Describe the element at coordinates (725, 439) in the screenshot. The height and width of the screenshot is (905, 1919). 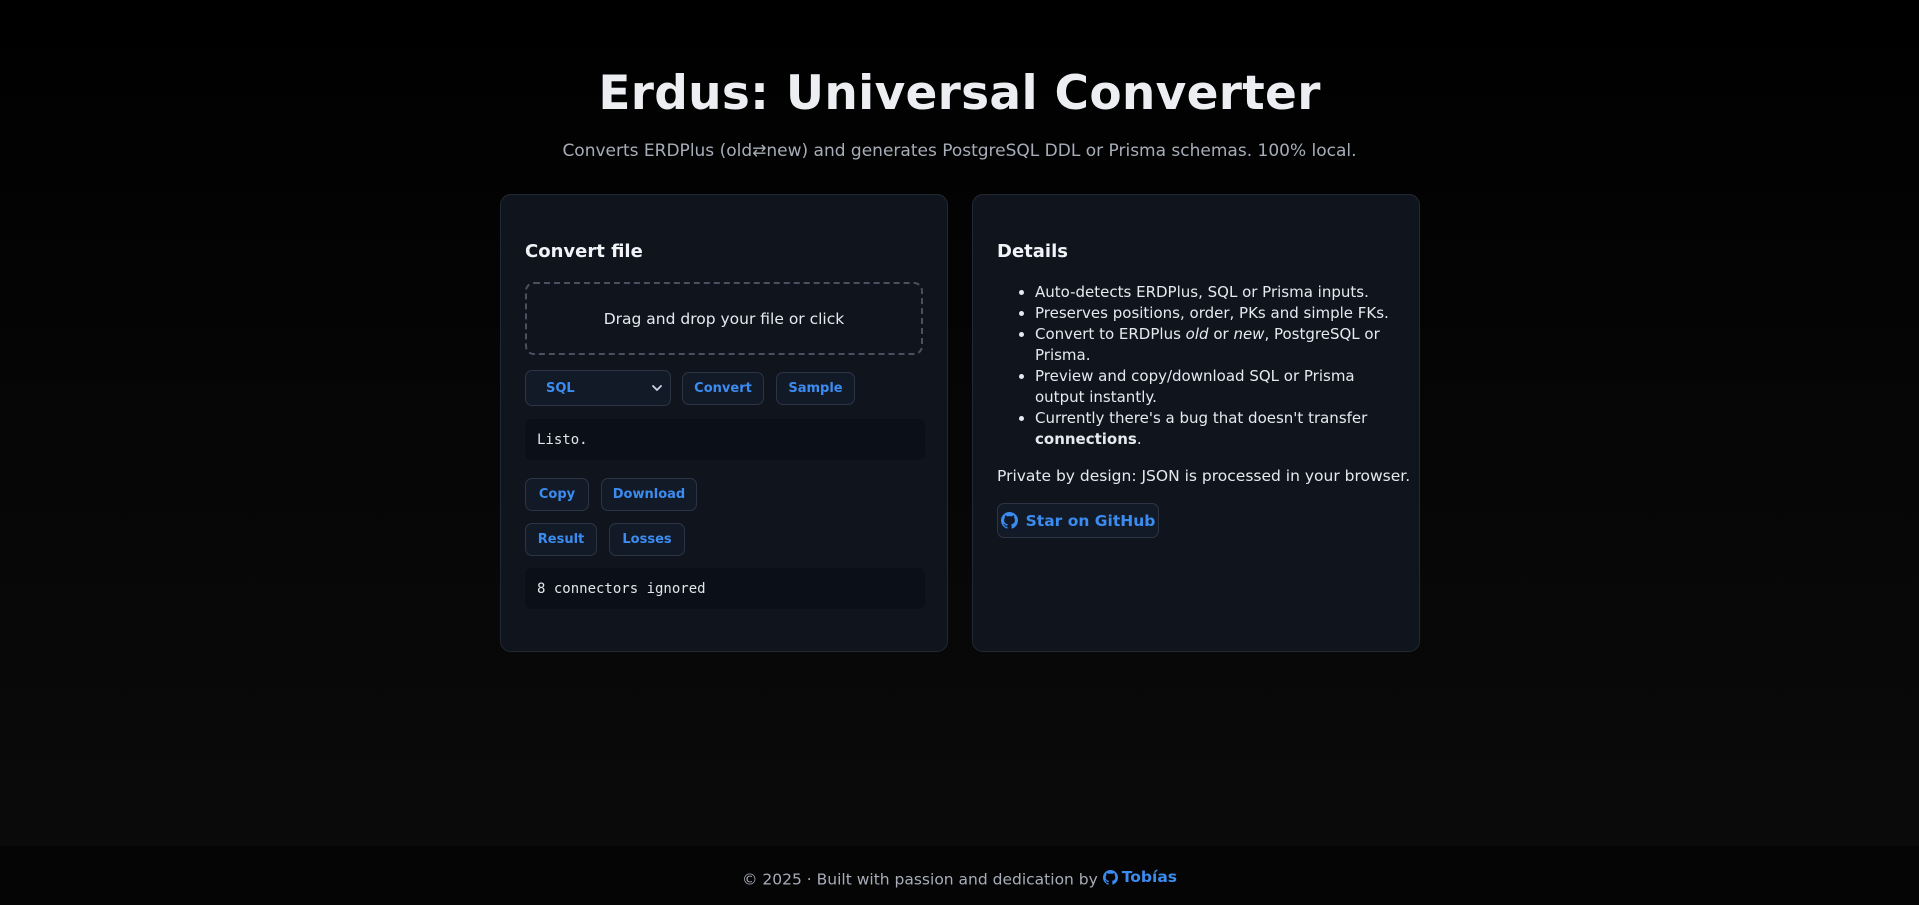
I see `status-output: Listo.` at that location.